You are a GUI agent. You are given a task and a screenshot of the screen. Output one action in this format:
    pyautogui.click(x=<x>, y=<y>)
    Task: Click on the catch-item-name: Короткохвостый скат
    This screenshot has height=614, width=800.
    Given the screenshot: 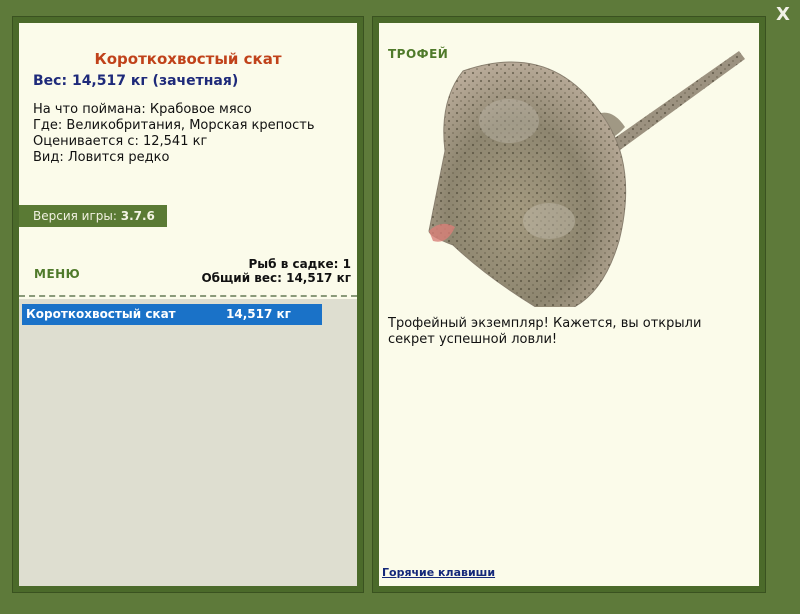 What is the action you would take?
    pyautogui.click(x=101, y=314)
    